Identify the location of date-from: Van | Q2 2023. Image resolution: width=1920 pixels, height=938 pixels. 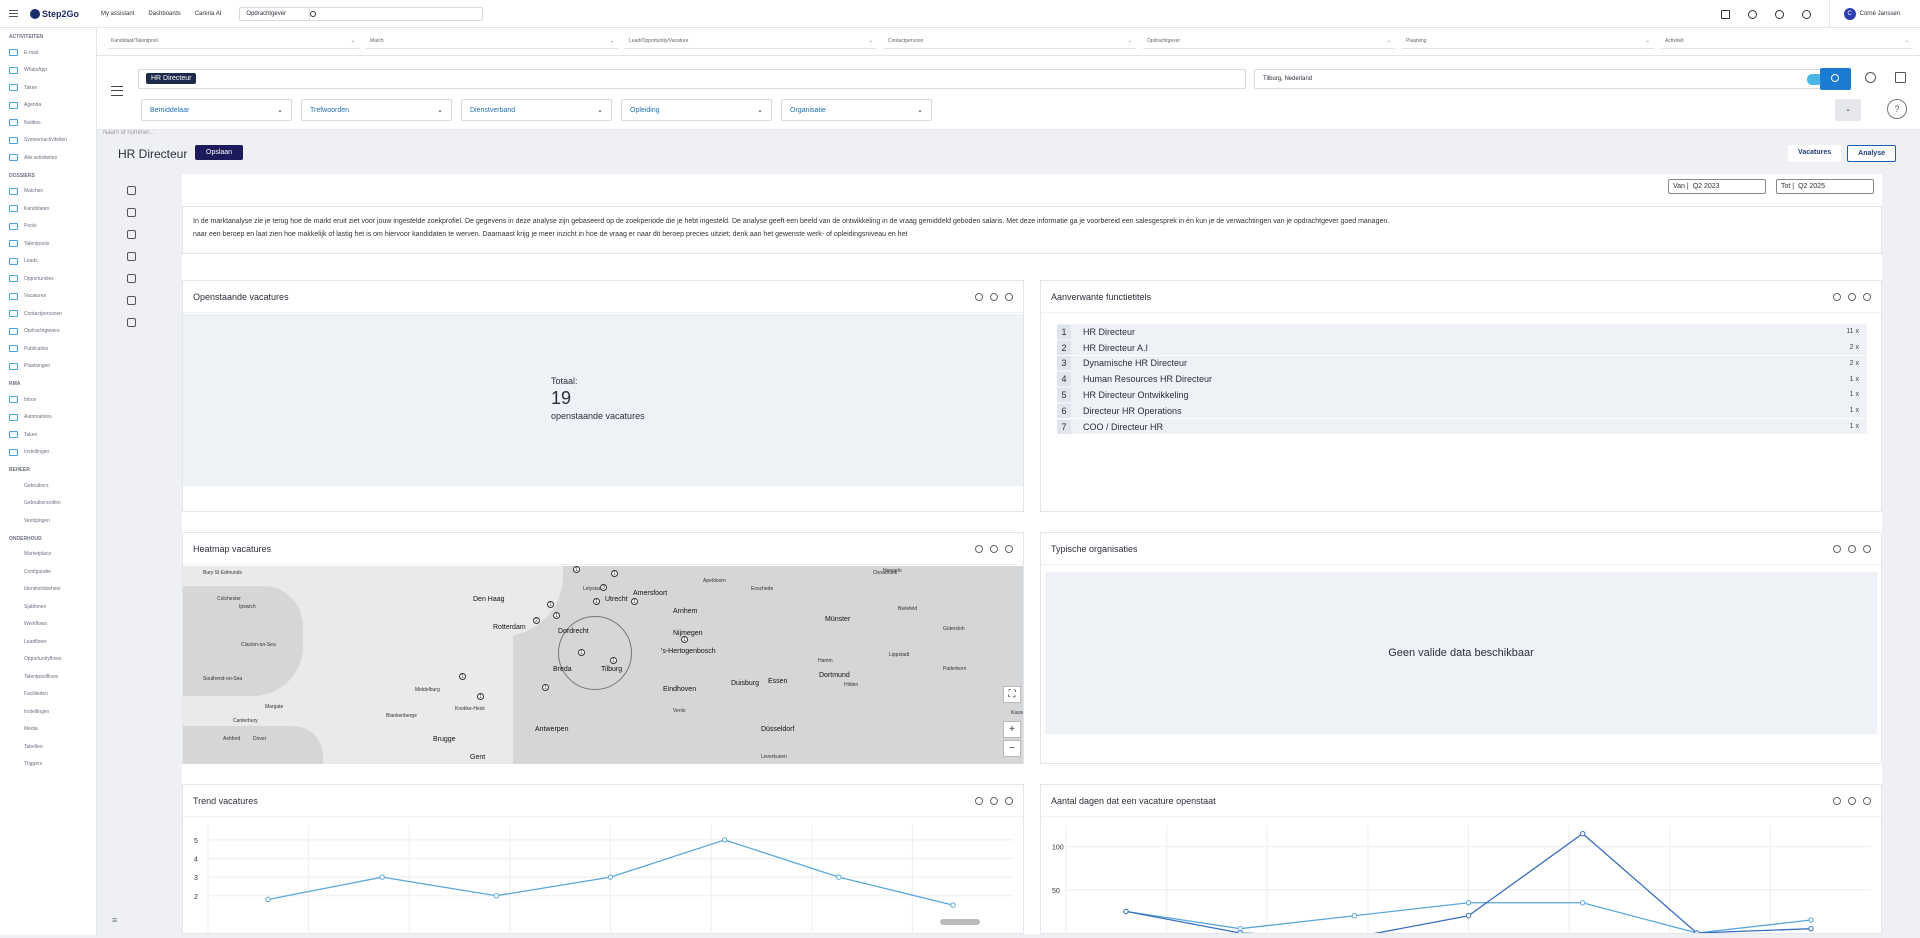
(1717, 186).